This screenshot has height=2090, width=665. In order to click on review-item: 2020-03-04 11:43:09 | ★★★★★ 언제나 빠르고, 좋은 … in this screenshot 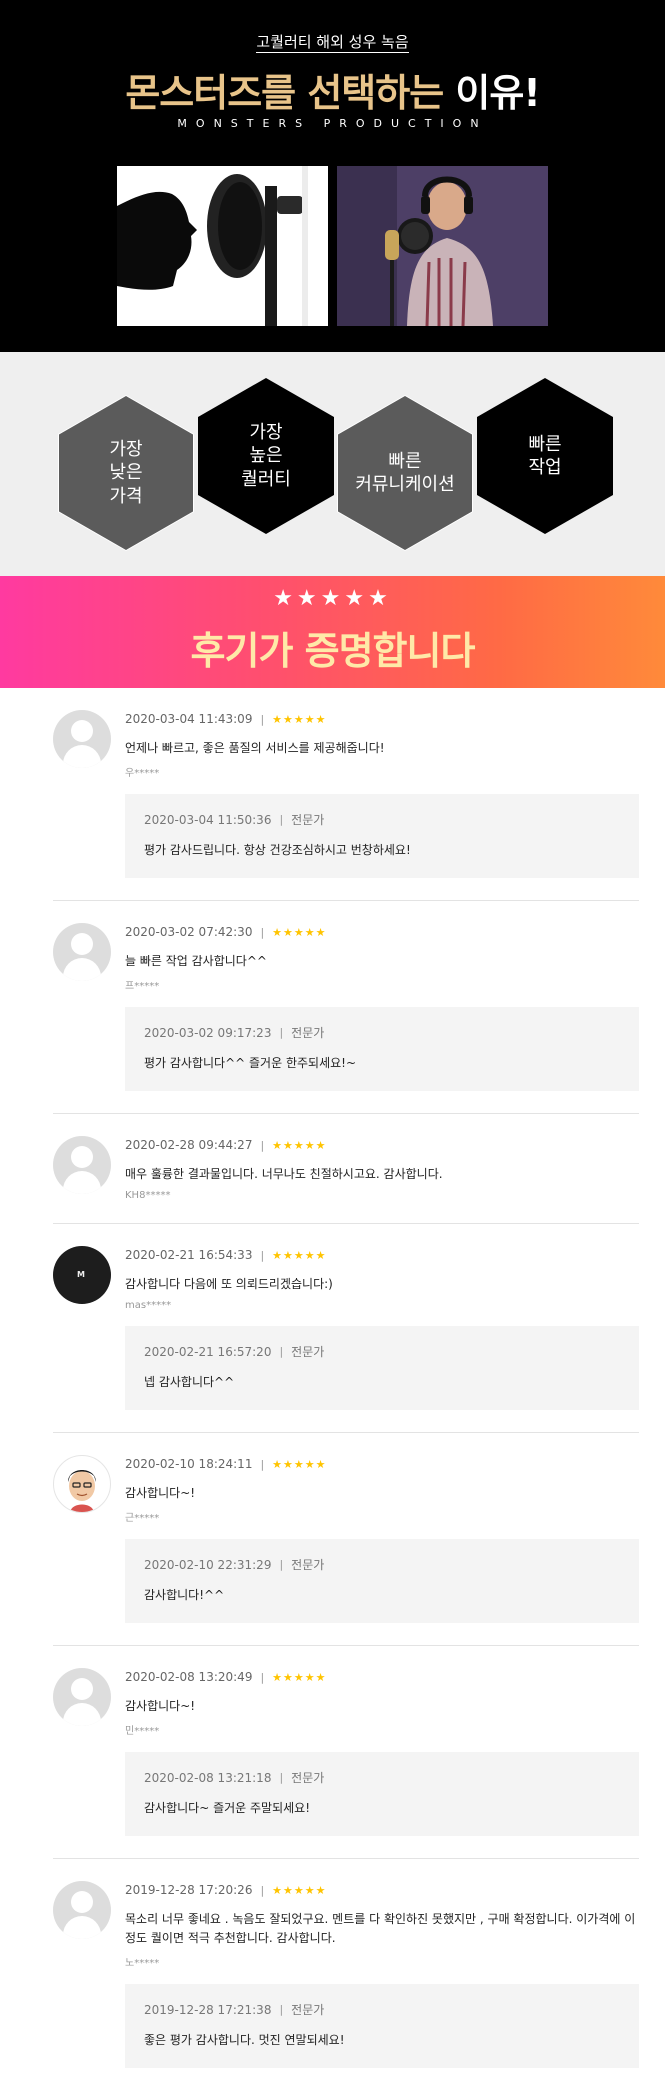, I will do `click(346, 794)`.